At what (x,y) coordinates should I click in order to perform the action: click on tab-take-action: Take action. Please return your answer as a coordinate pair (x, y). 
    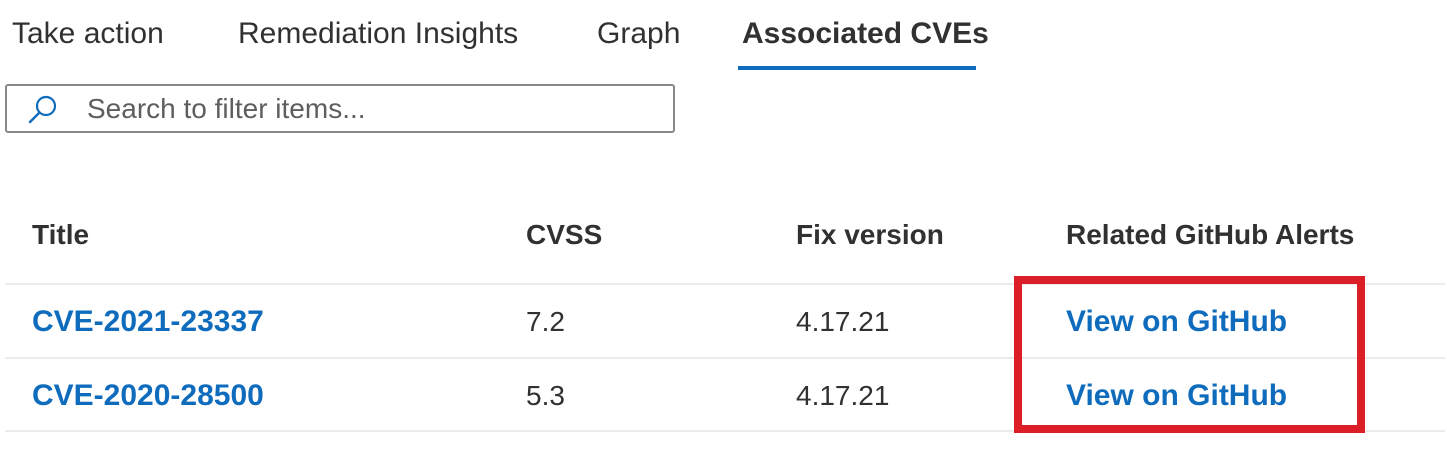
    Looking at the image, I should click on (88, 34).